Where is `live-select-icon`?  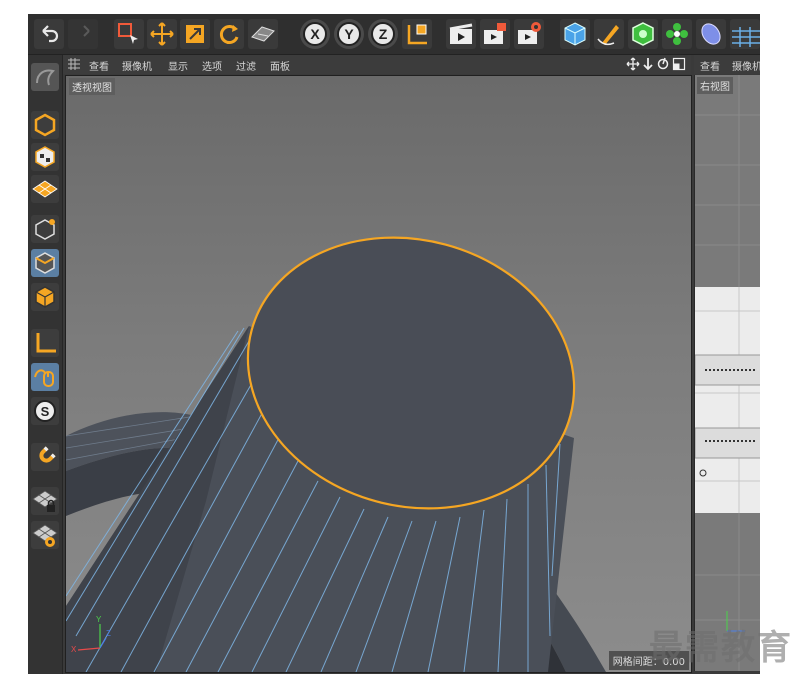
live-select-icon is located at coordinates (128, 33).